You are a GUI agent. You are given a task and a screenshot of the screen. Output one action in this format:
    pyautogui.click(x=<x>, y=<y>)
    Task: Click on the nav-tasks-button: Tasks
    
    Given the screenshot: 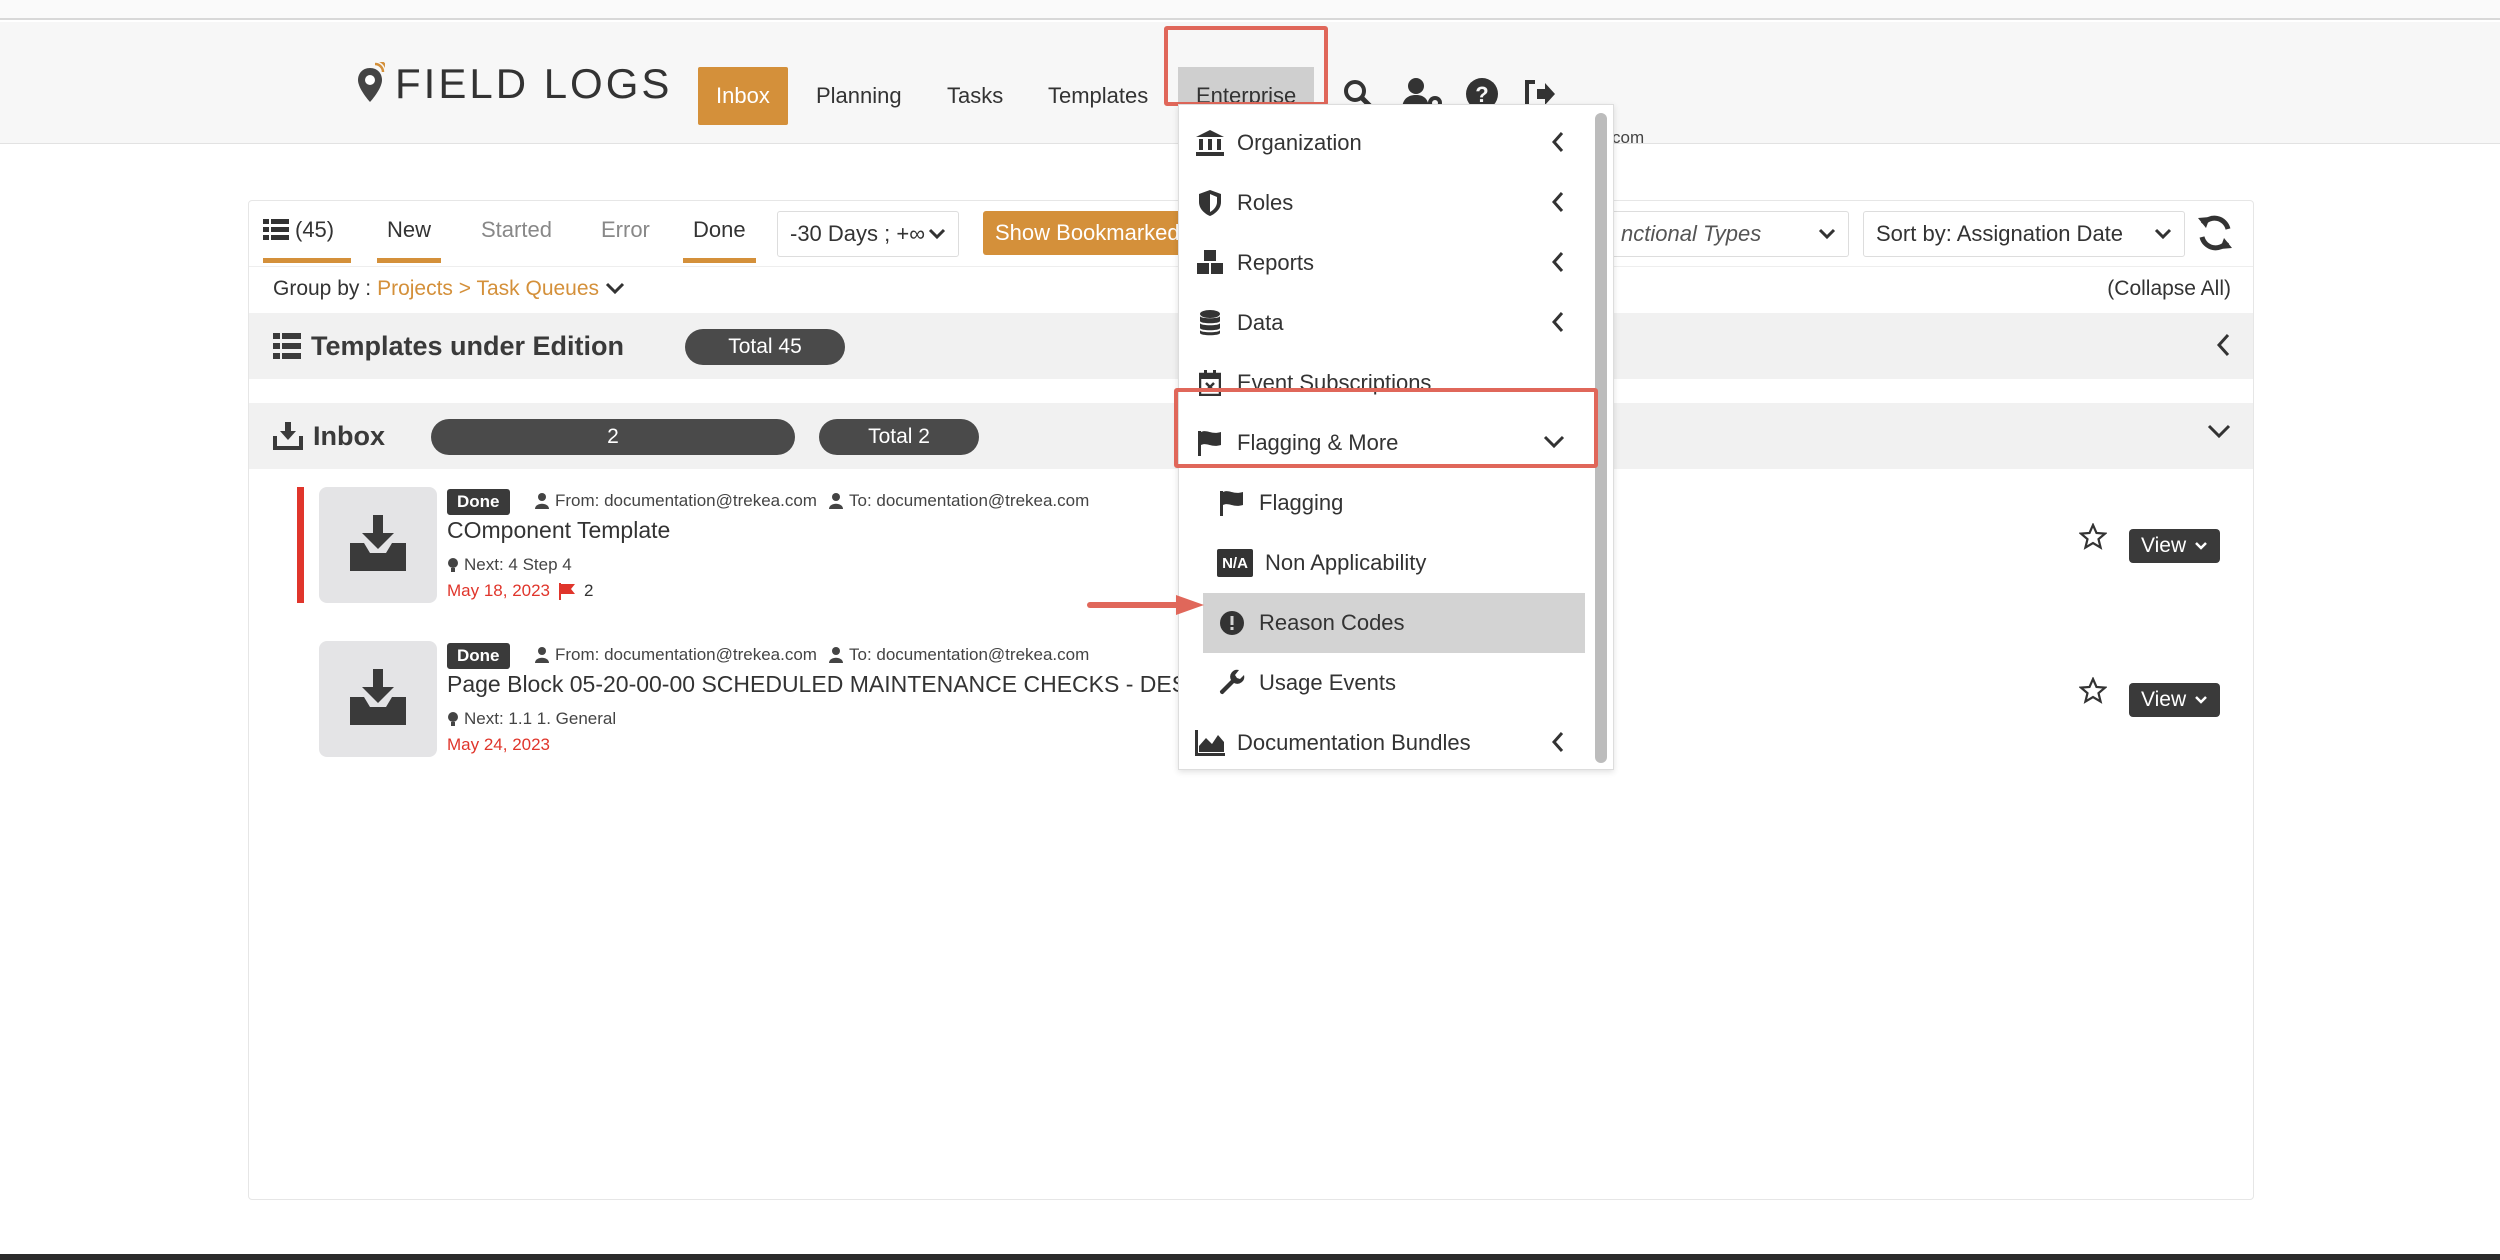 What is the action you would take?
    pyautogui.click(x=975, y=96)
    